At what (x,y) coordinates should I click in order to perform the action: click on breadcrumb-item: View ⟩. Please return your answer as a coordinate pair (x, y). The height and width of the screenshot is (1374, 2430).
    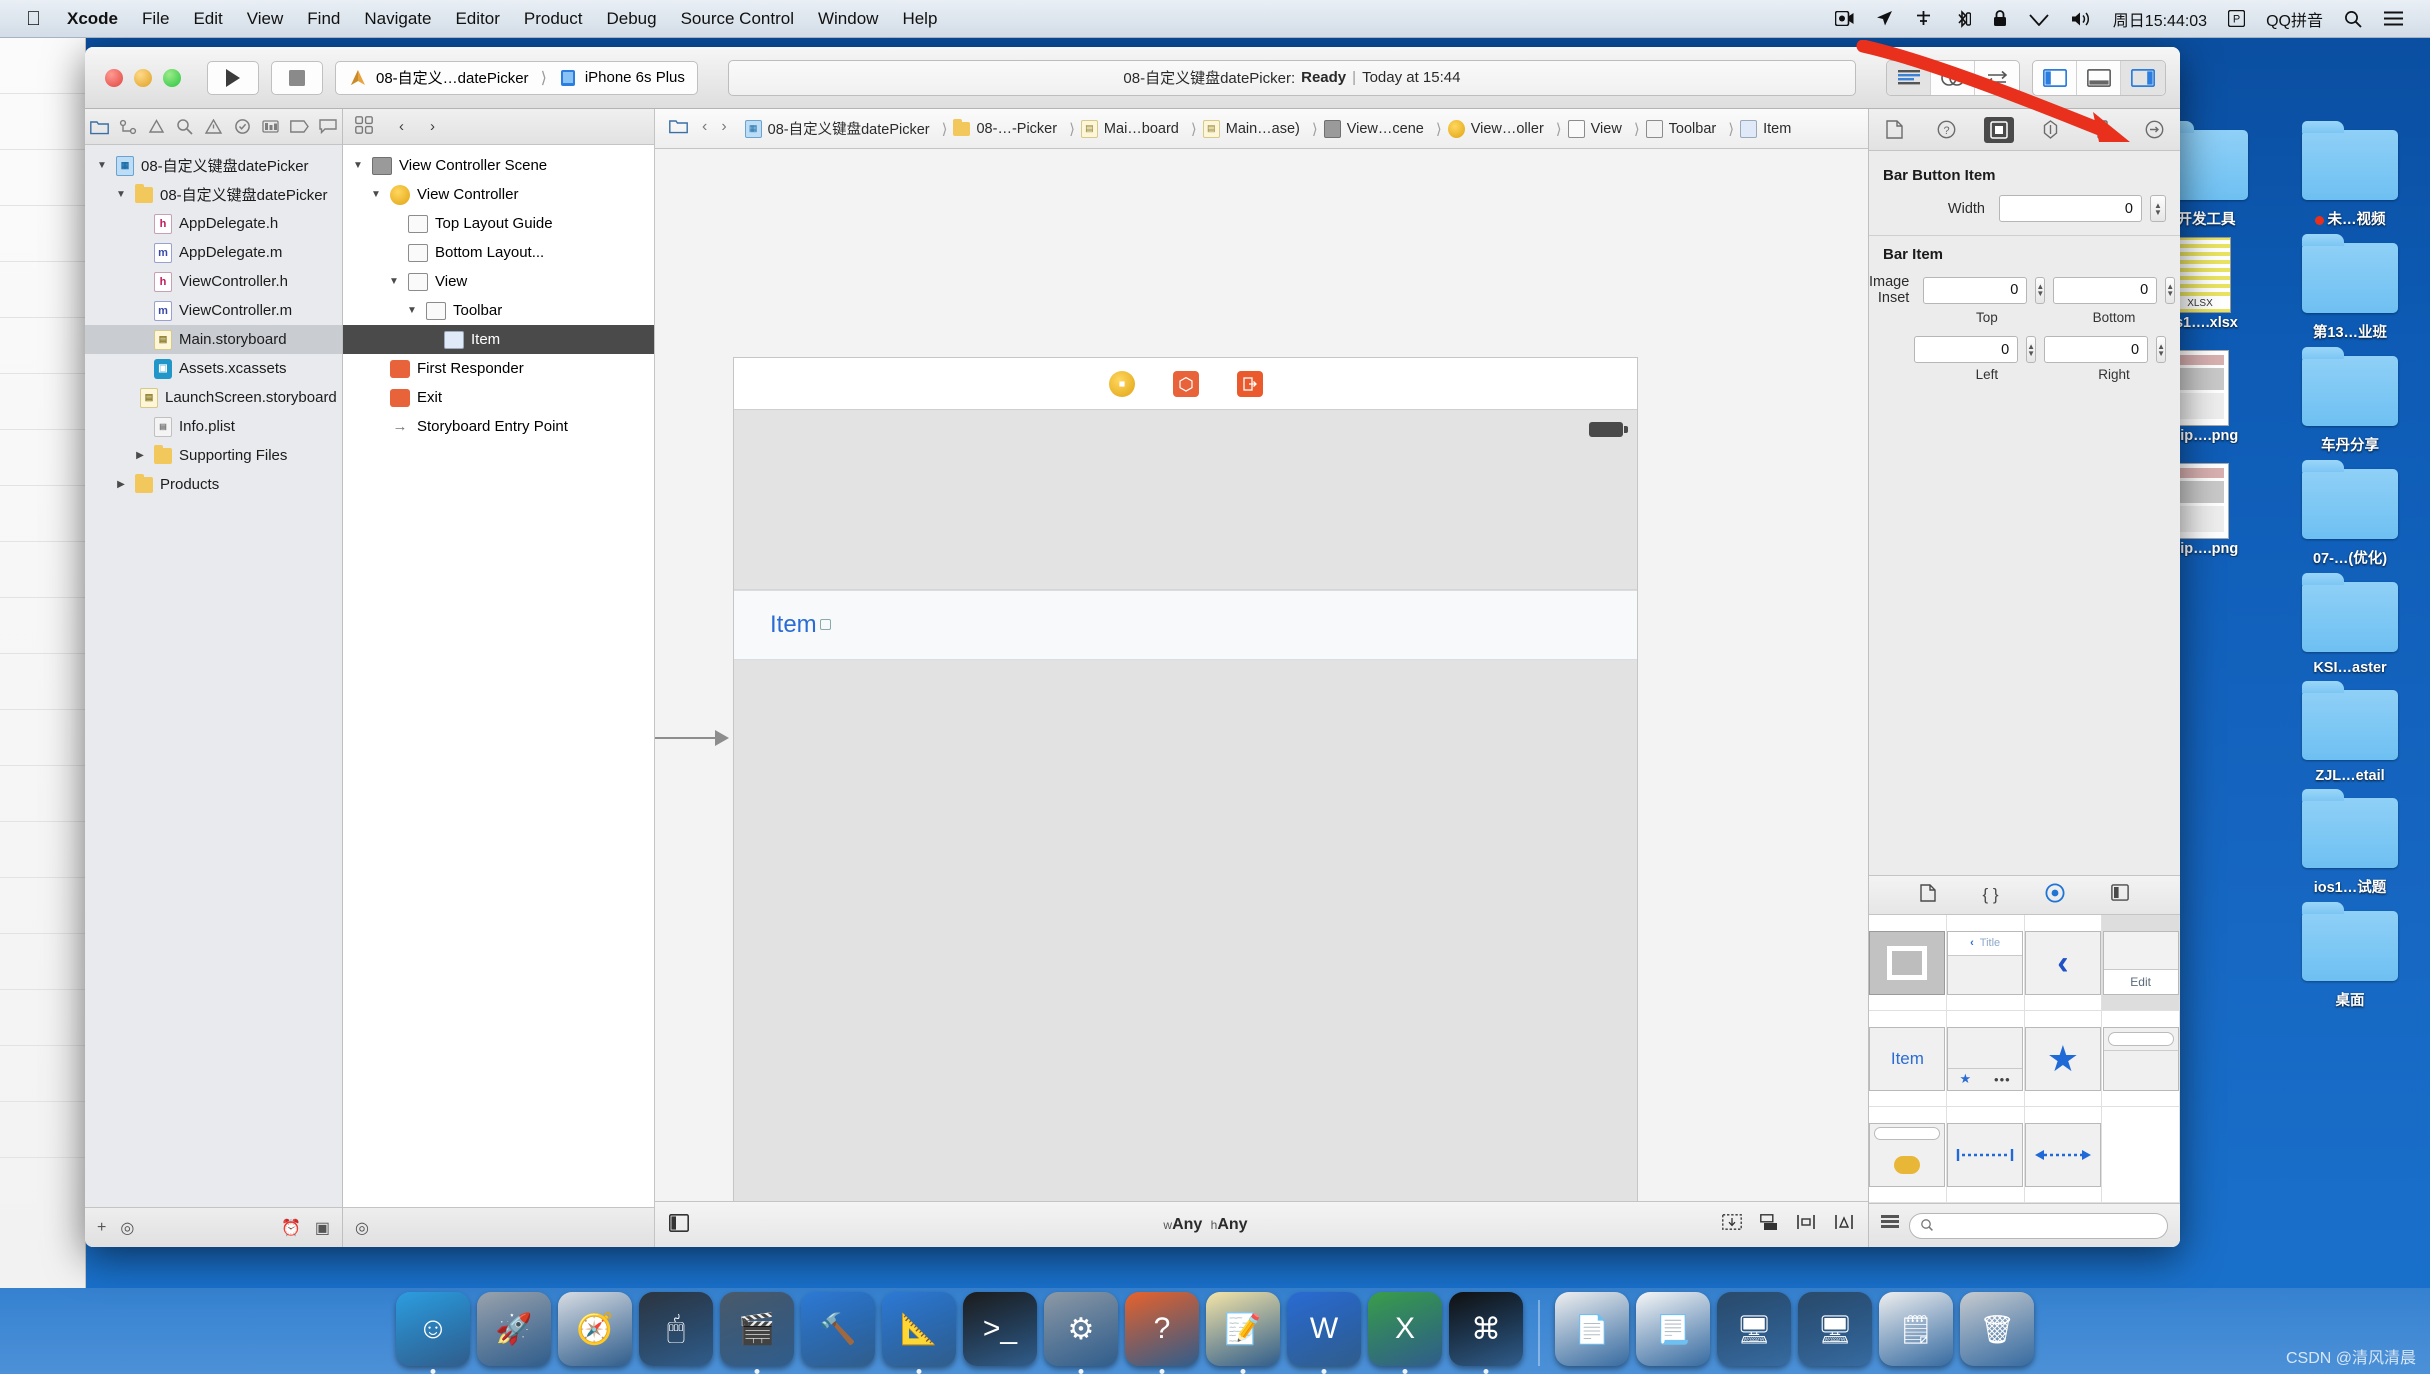
    Looking at the image, I should click on (1606, 128).